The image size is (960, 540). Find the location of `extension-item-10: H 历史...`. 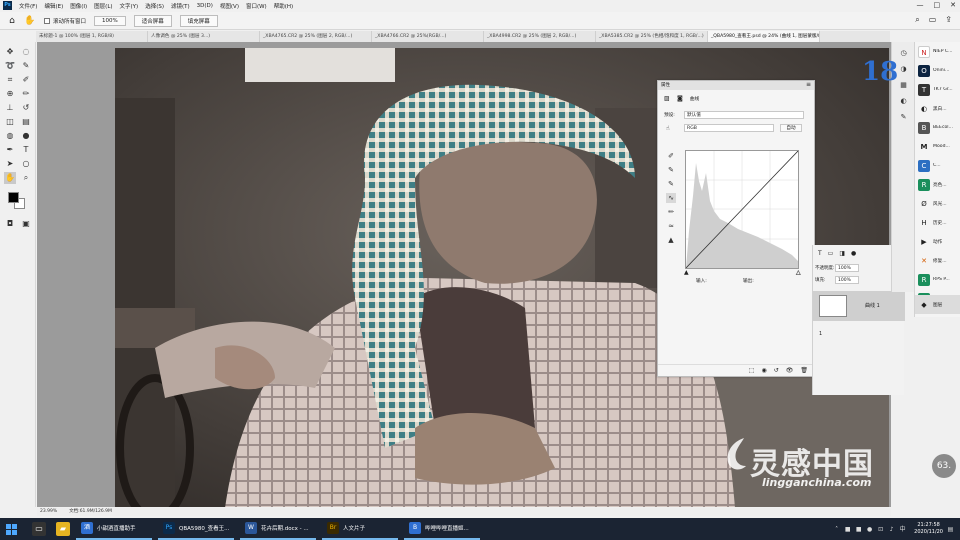

extension-item-10: H 历史... is located at coordinates (937, 222).